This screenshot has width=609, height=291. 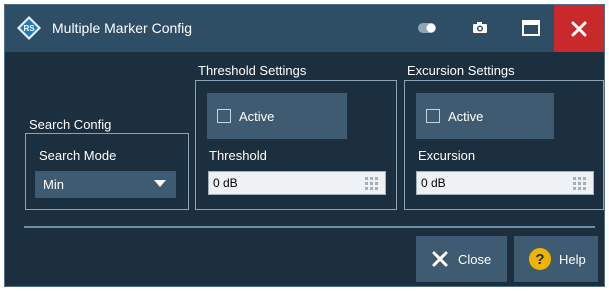 I want to click on search-mode-select: Min, so click(x=105, y=184).